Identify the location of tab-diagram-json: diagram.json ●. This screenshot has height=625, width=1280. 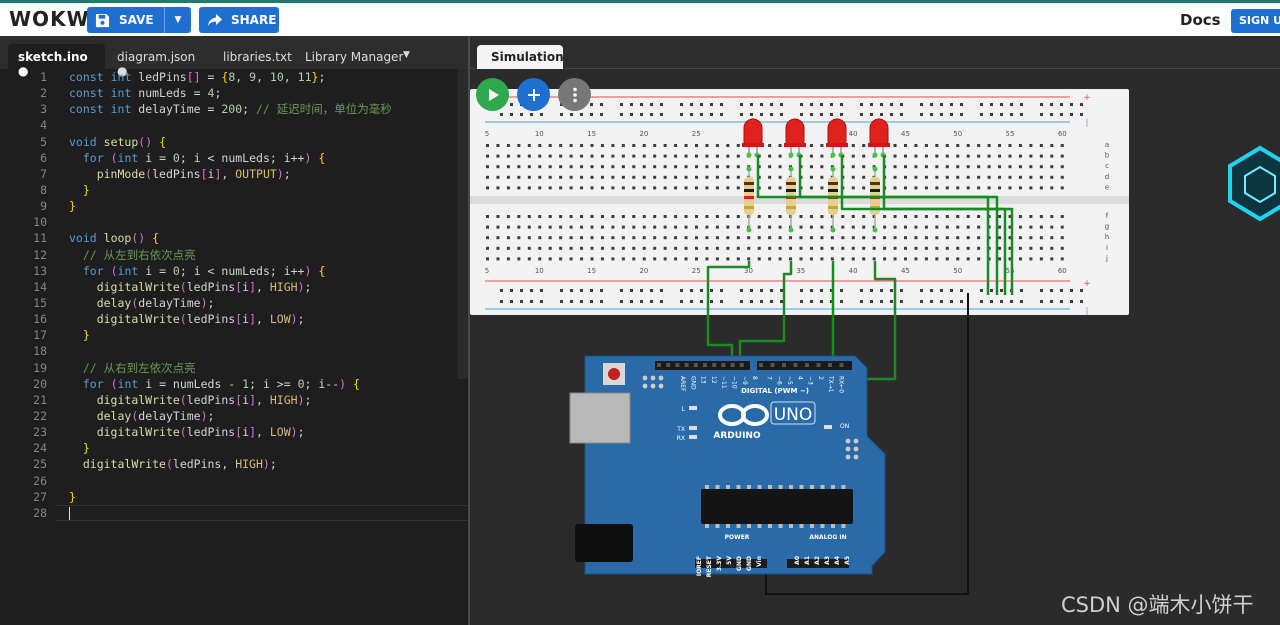
(157, 61).